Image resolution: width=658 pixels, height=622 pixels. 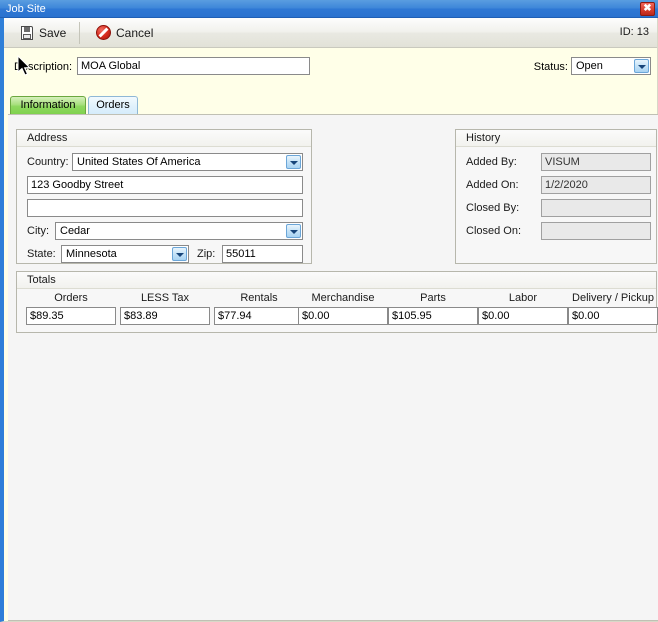 I want to click on save-button-label: Save, so click(x=53, y=32).